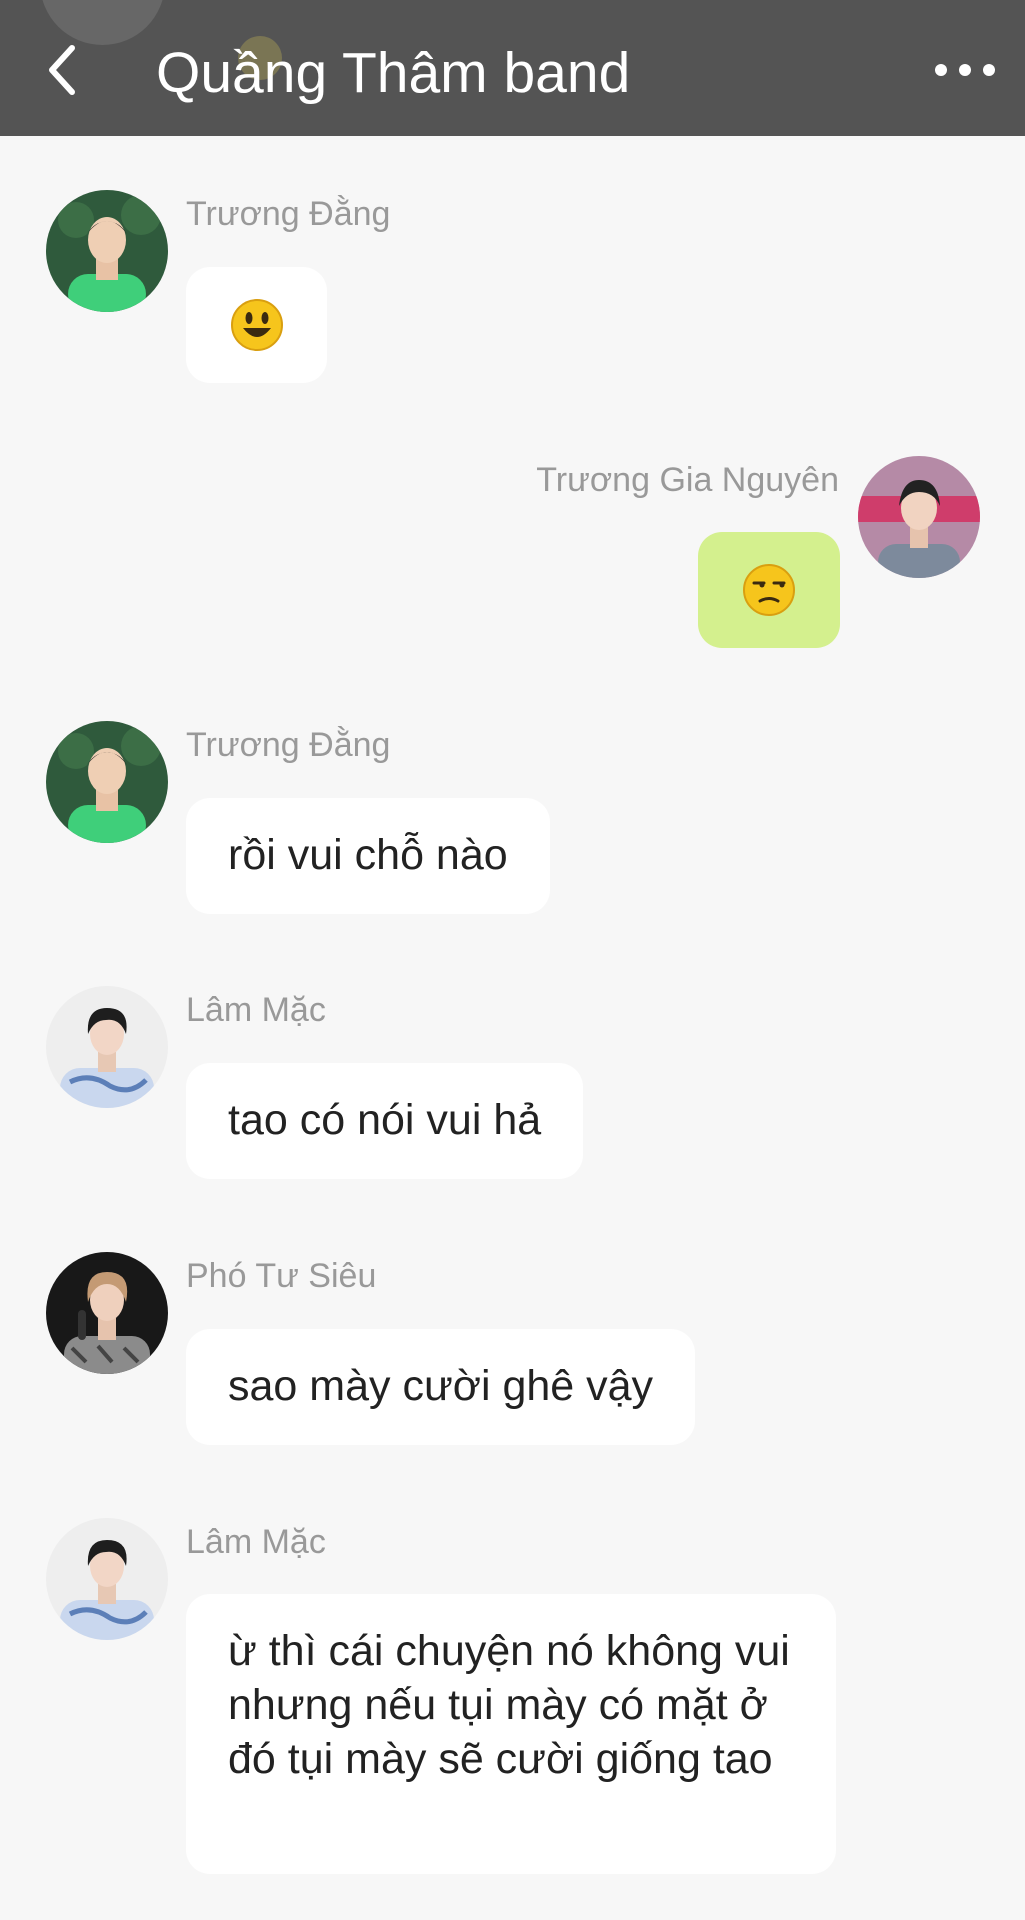 This screenshot has width=1025, height=1920. What do you see at coordinates (441, 1387) in the screenshot?
I see `message-bubble: sao mày cười ghê vậy` at bounding box center [441, 1387].